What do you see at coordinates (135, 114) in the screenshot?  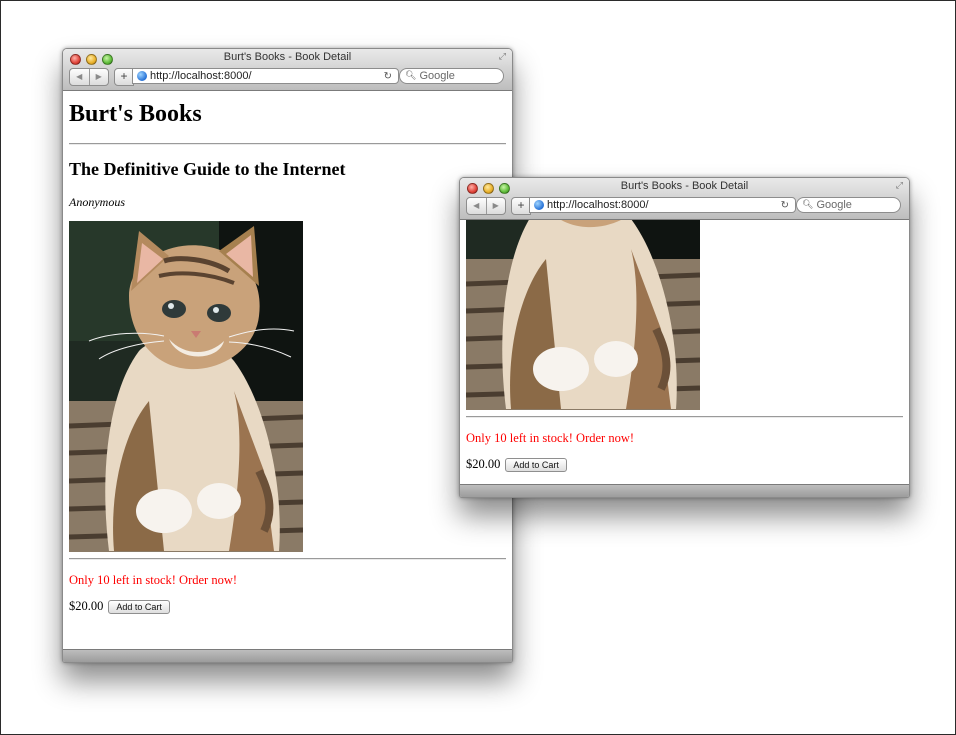 I see `site-title: Burt's Books` at bounding box center [135, 114].